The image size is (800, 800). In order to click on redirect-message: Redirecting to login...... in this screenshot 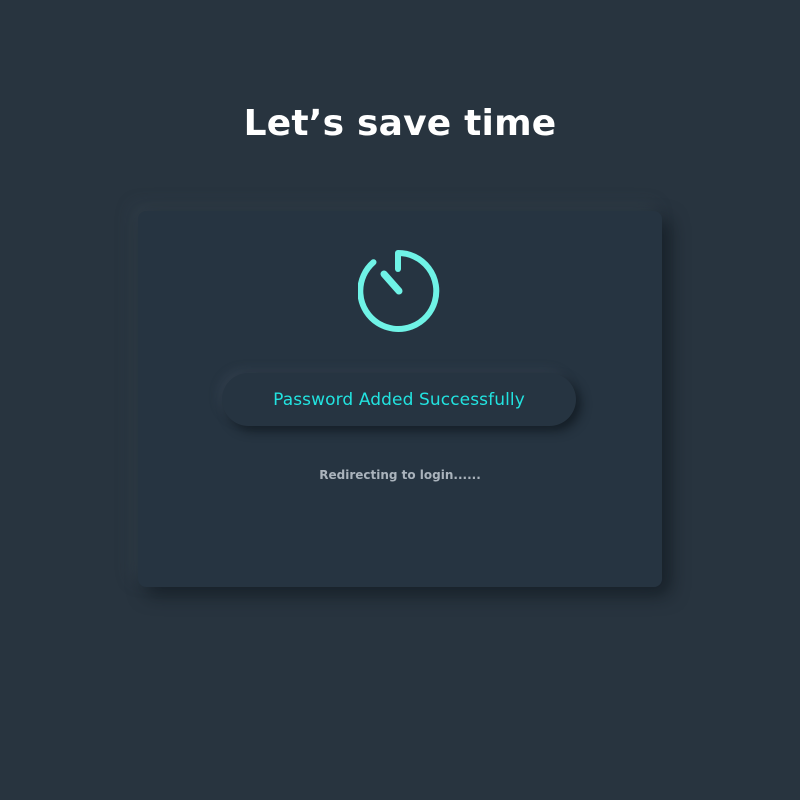, I will do `click(400, 475)`.